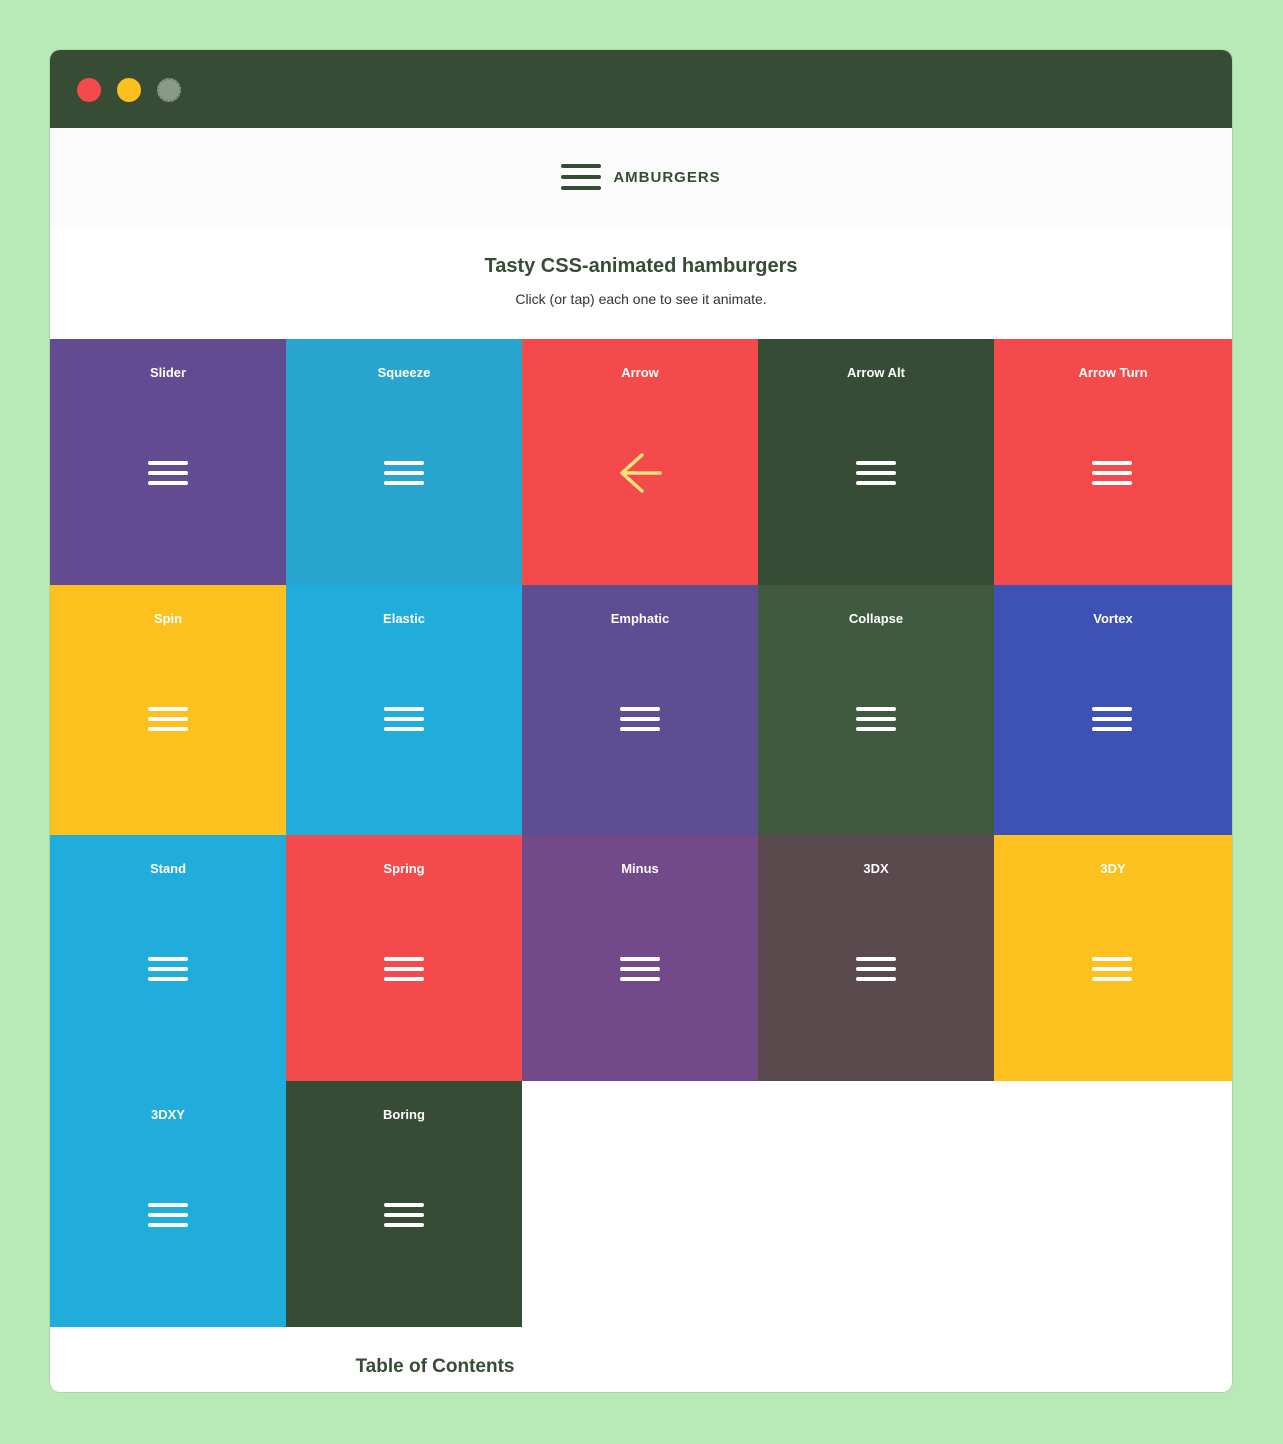 This screenshot has height=1444, width=1283. I want to click on hamburger-tile: Arrow, so click(640, 462).